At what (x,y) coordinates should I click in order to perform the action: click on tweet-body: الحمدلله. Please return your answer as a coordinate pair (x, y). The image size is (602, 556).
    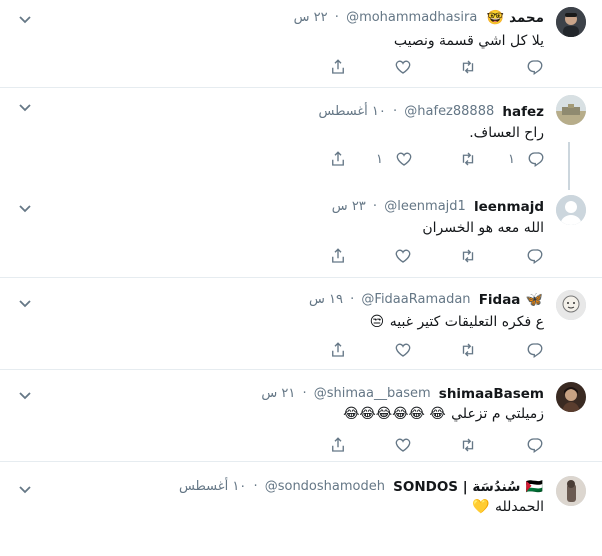
    Looking at the image, I should click on (519, 507).